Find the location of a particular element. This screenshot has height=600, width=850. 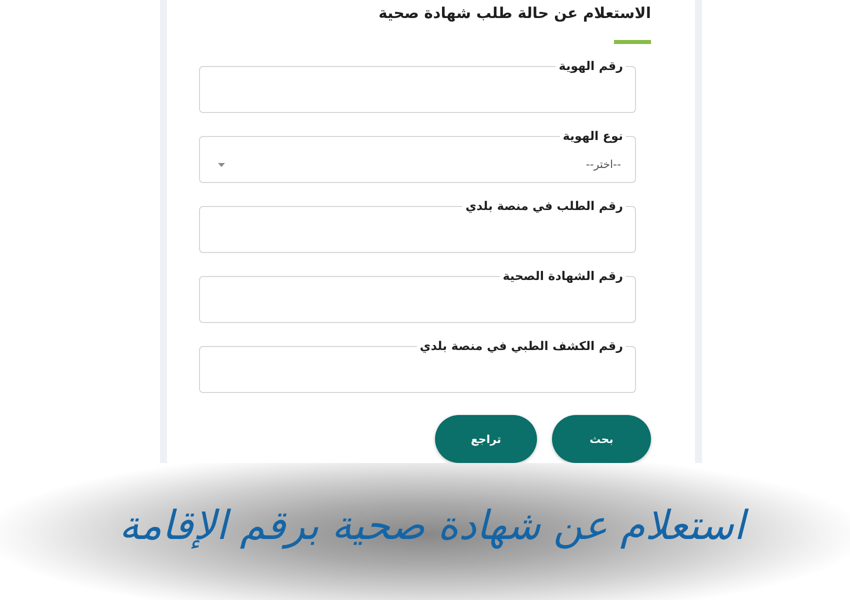

reset-button: تراجع is located at coordinates (486, 439).